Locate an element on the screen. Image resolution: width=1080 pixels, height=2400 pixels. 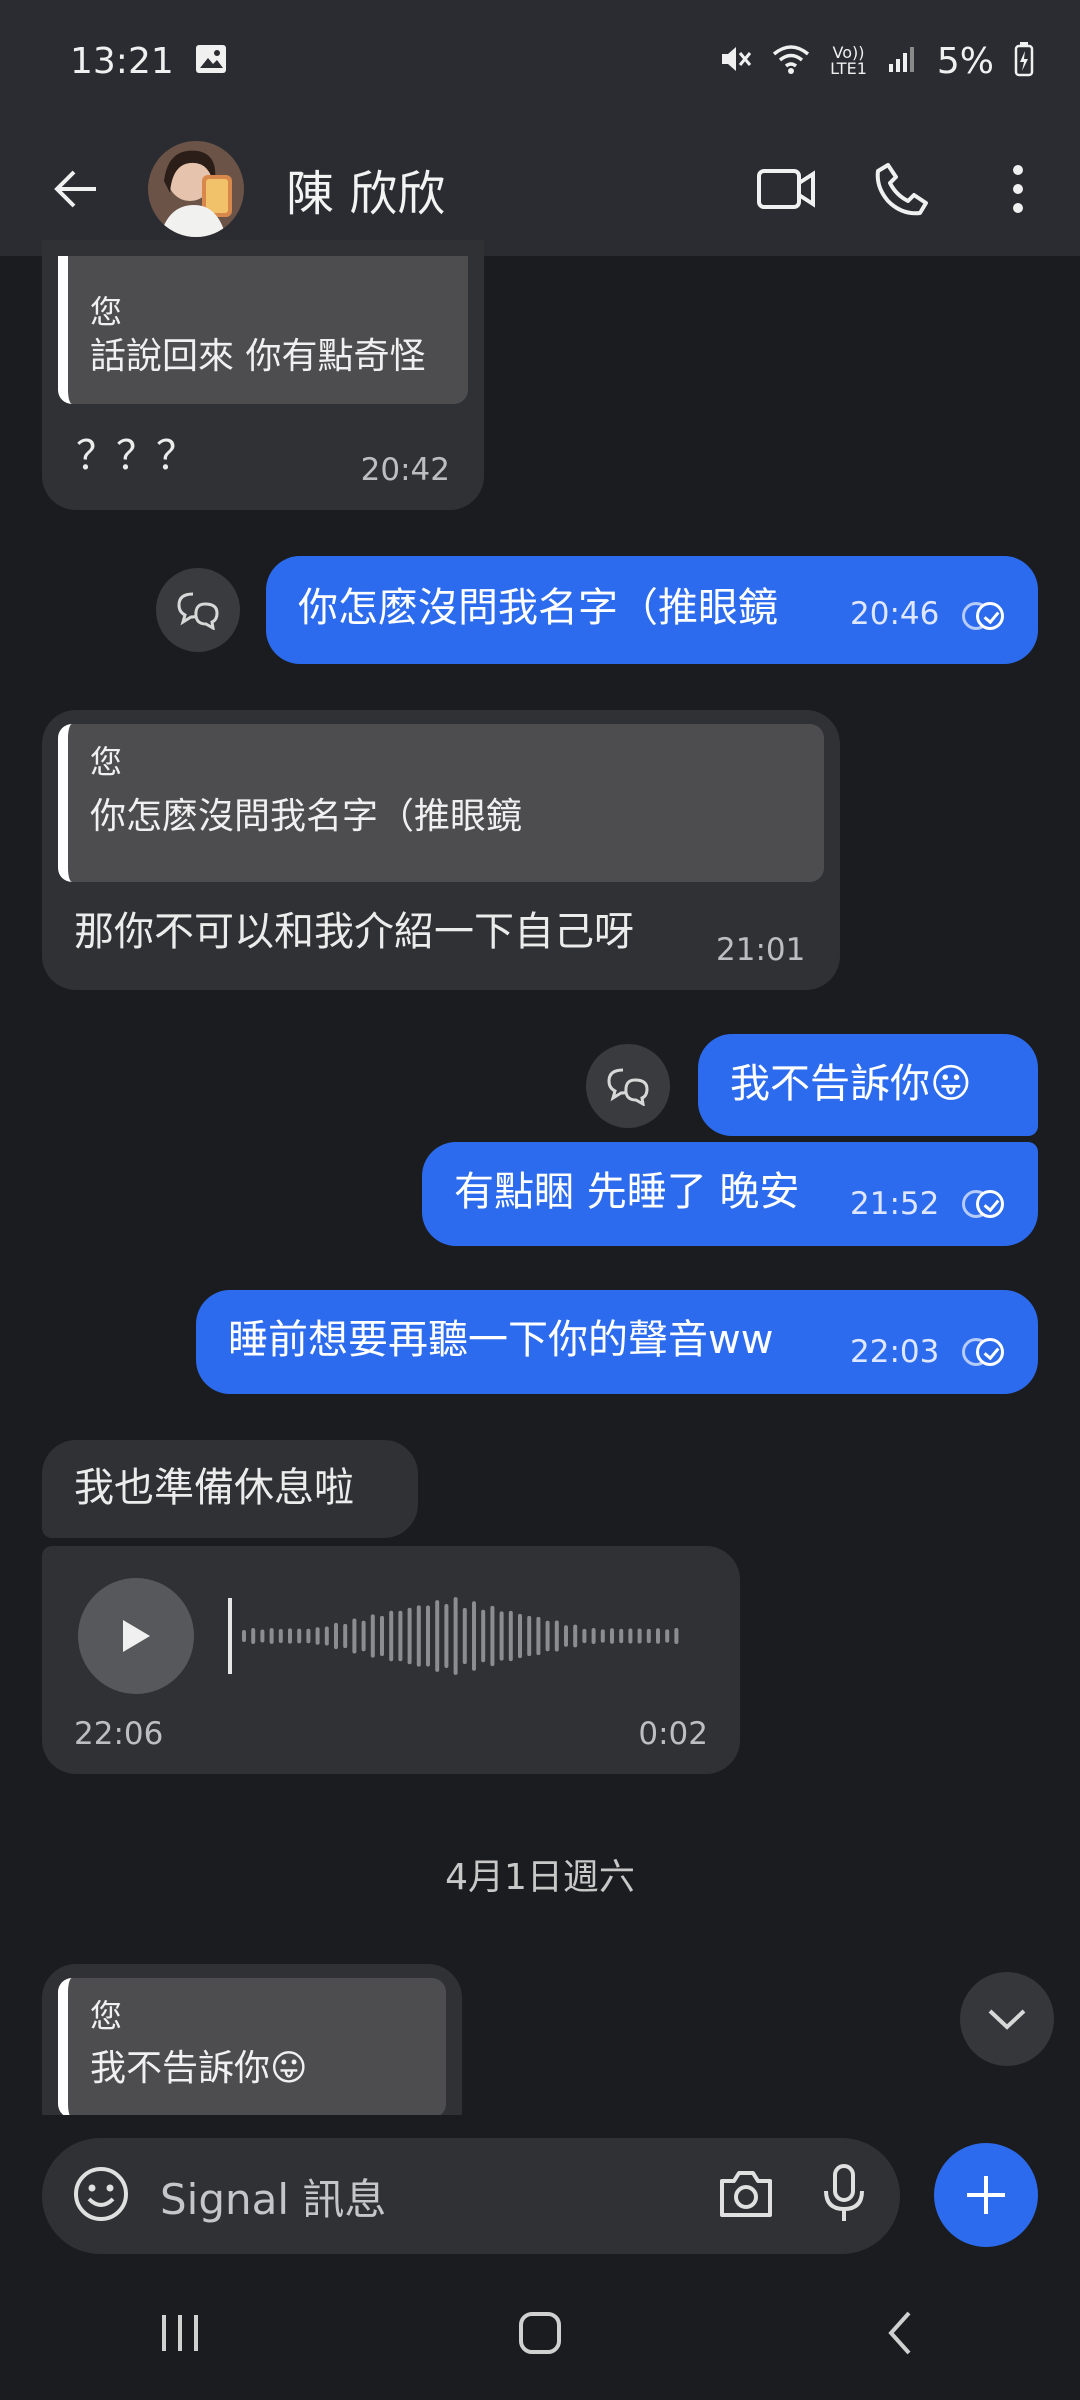
message-text: 你怎麽沒問我名字（推眼鏡 is located at coordinates (538, 608).